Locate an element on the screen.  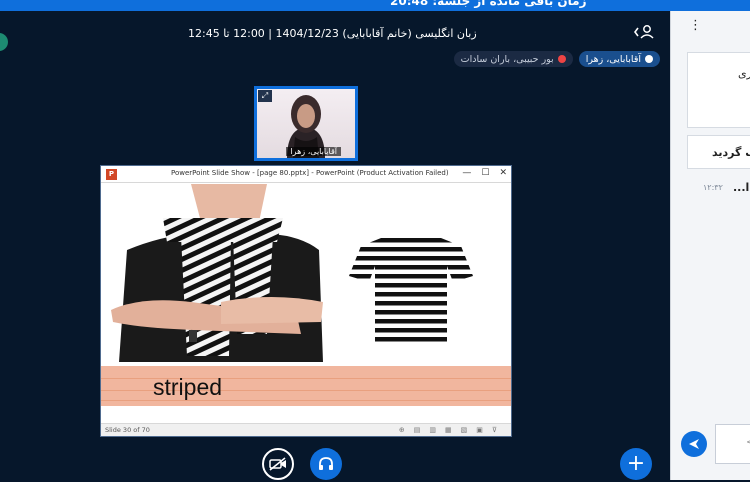
fit-view-icon: ⊽ is located at coordinates (494, 430).